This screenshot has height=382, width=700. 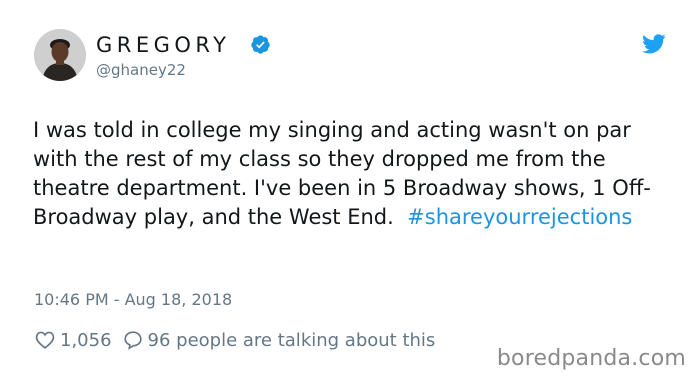 What do you see at coordinates (45, 340) in the screenshot?
I see `heart-icon` at bounding box center [45, 340].